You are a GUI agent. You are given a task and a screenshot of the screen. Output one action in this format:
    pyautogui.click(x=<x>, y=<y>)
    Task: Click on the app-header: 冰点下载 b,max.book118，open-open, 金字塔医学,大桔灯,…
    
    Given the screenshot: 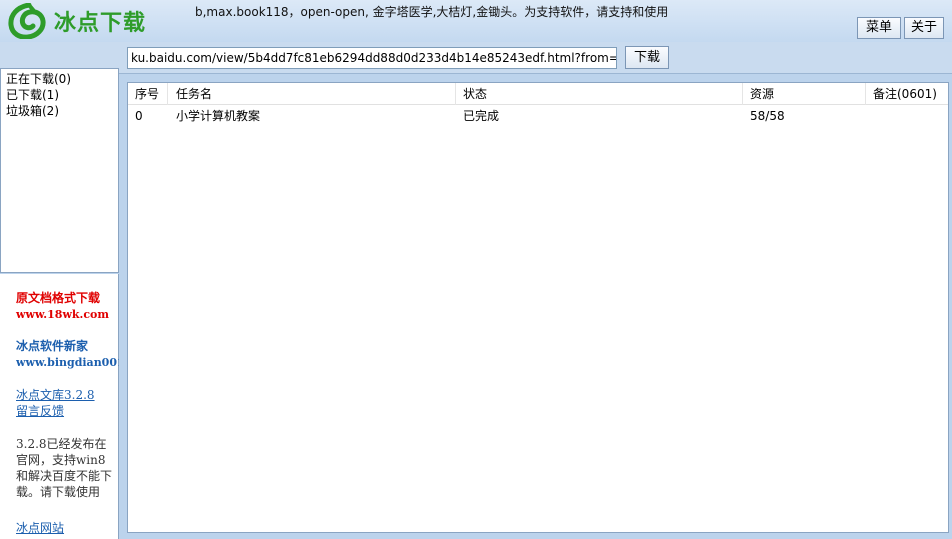 What is the action you would take?
    pyautogui.click(x=476, y=21)
    